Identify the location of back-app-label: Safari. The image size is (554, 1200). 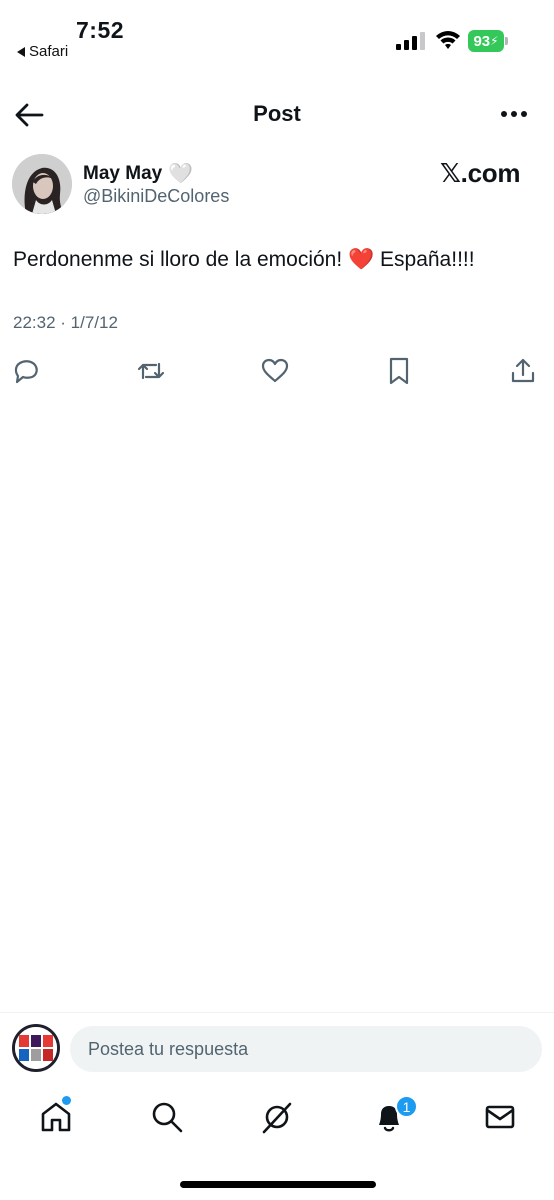
(49, 51).